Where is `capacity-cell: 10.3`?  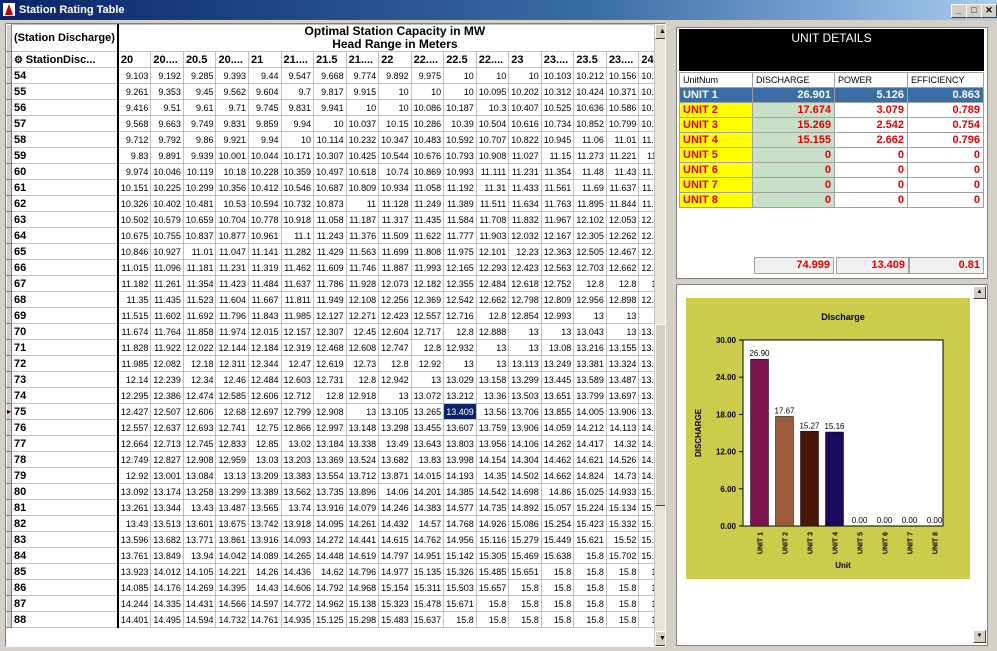 capacity-cell: 10.3 is located at coordinates (492, 107).